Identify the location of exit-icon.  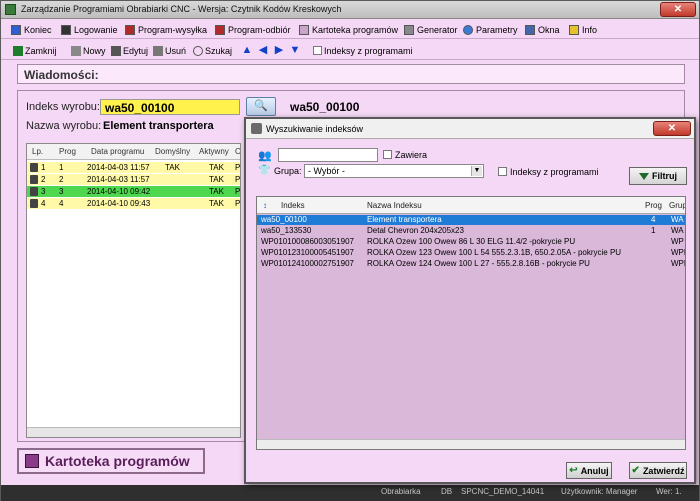
(16, 30).